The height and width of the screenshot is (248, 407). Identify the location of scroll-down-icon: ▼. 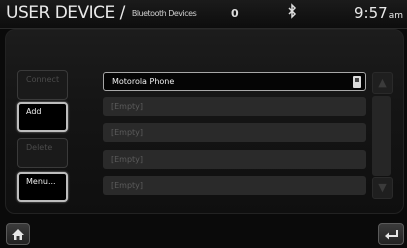
(382, 187).